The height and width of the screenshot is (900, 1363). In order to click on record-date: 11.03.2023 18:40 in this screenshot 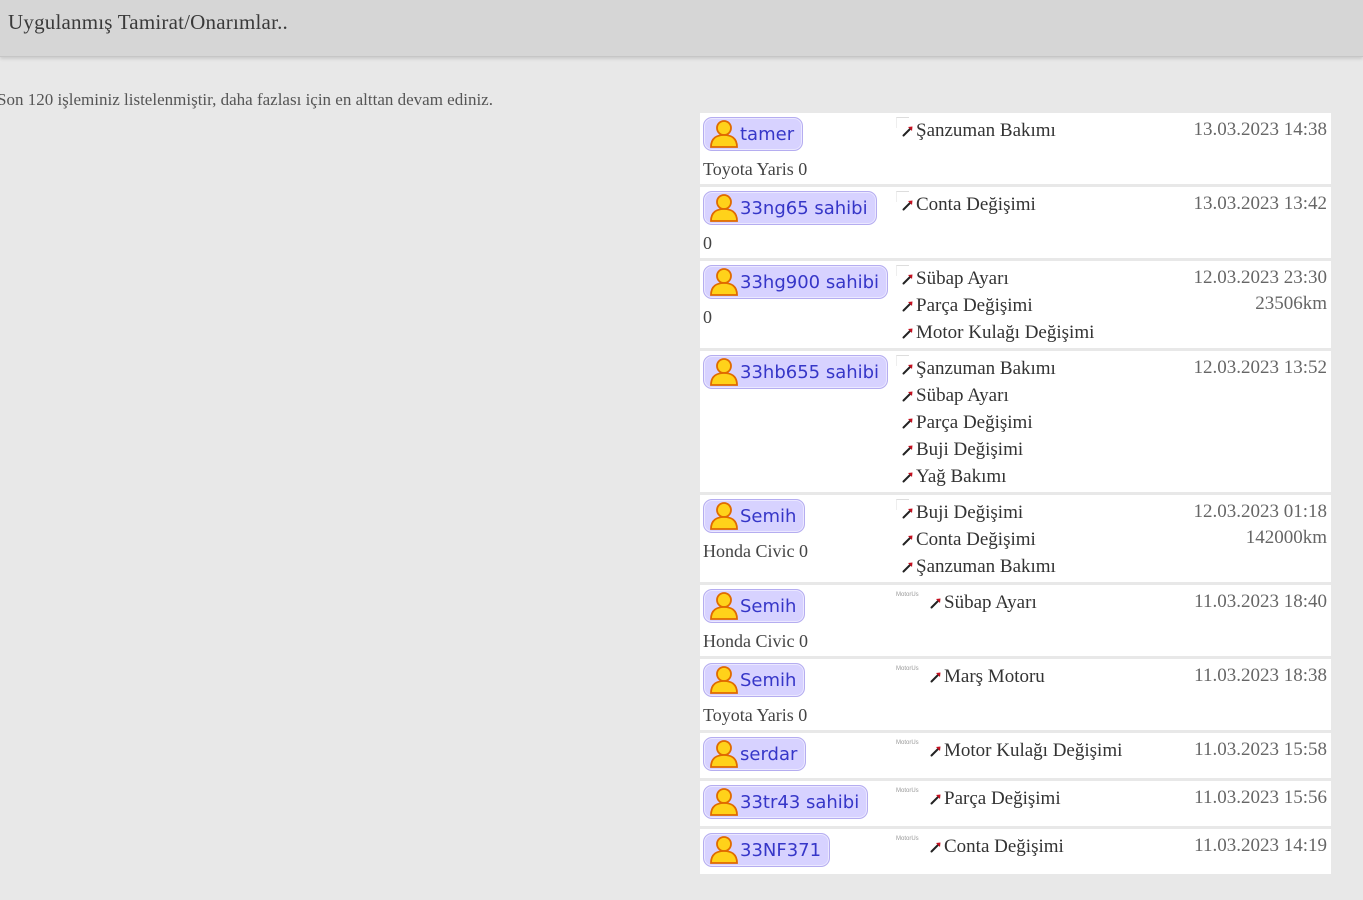, I will do `click(1260, 601)`.